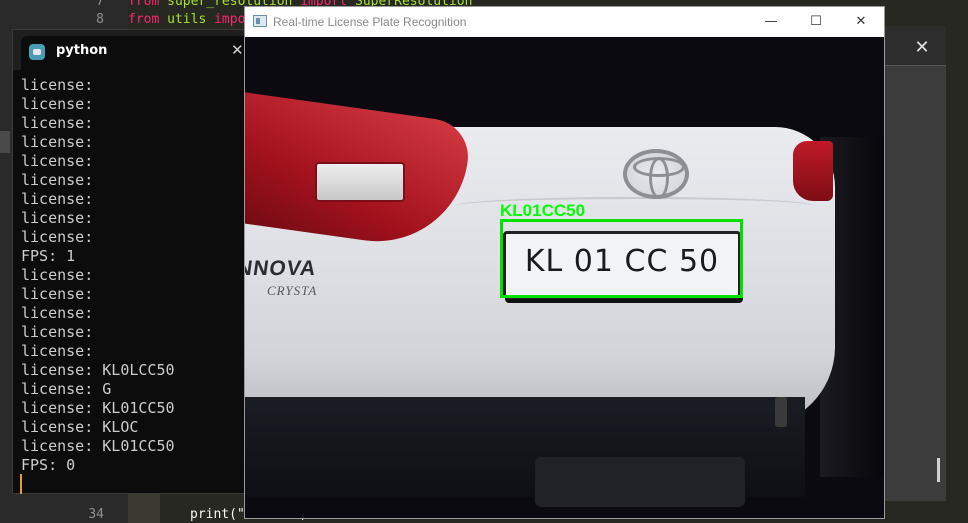 This screenshot has width=968, height=523. Describe the element at coordinates (21, 484) in the screenshot. I see `text-cursor` at that location.